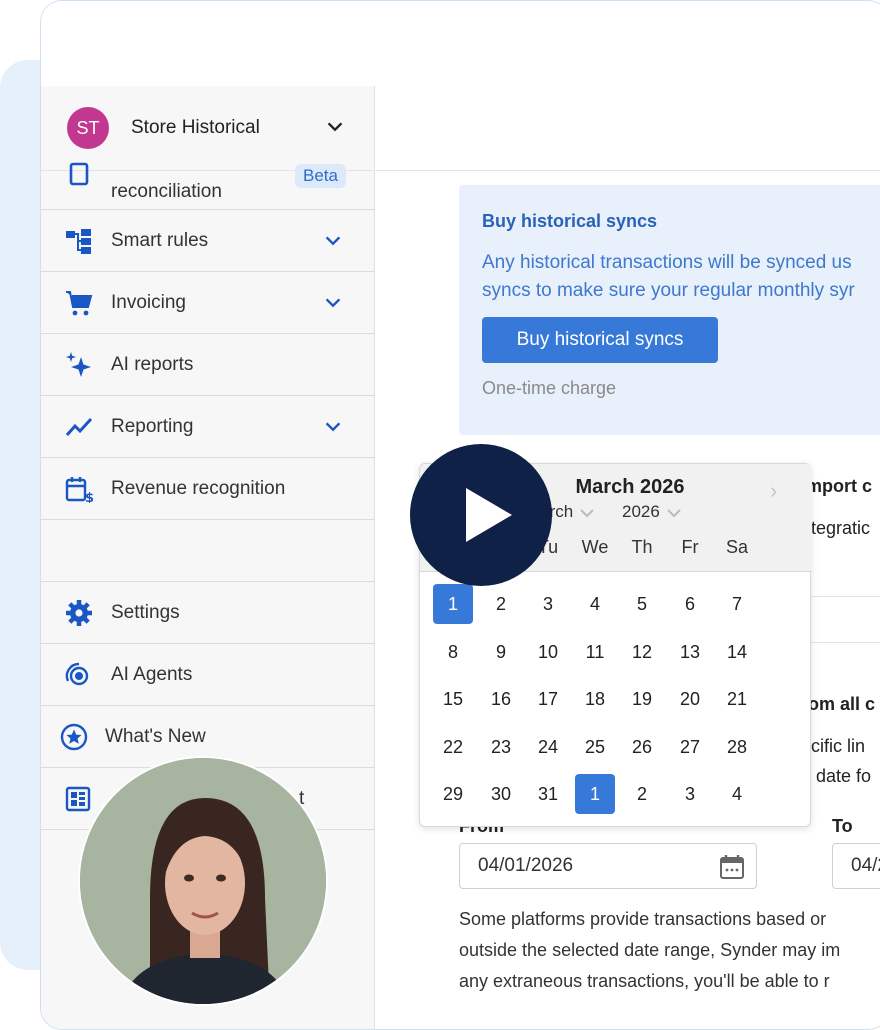 The image size is (880, 1030). Describe the element at coordinates (145, 612) in the screenshot. I see `sidebar-item-label: Settings` at that location.